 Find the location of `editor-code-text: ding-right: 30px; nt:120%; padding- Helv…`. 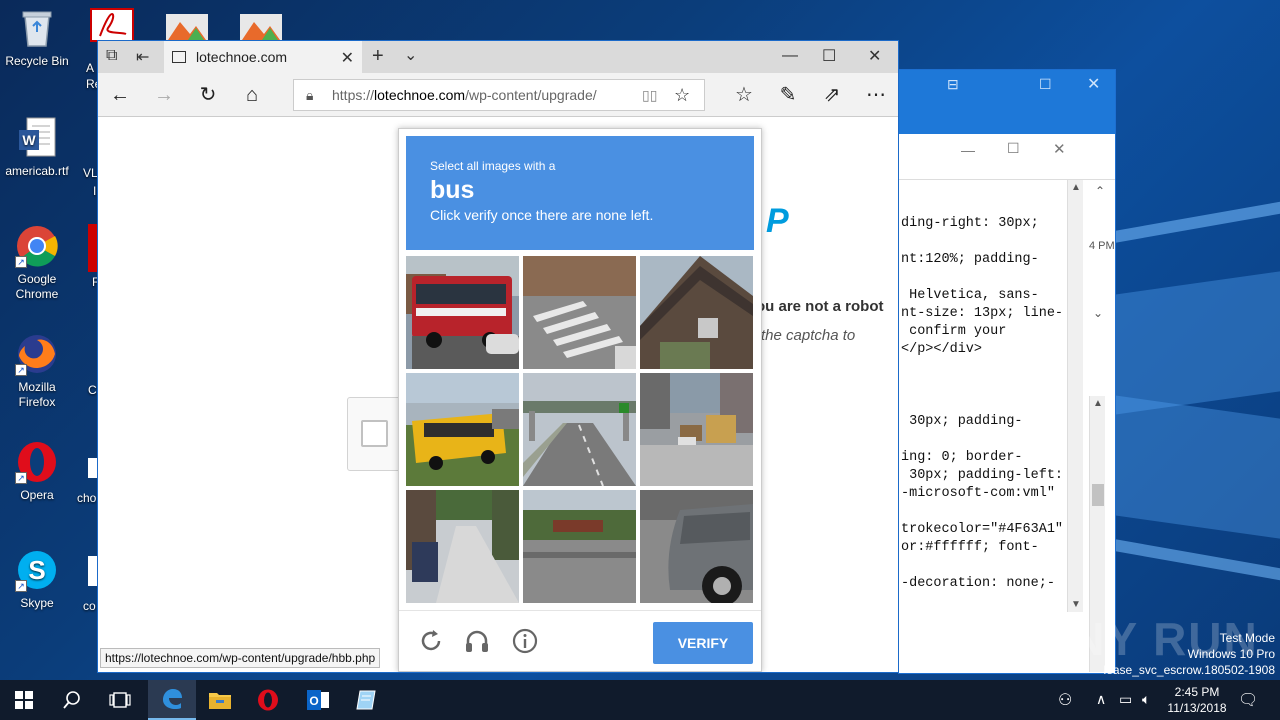

editor-code-text: ding-right: 30px; nt:120%; padding- Helv… is located at coordinates (982, 404).